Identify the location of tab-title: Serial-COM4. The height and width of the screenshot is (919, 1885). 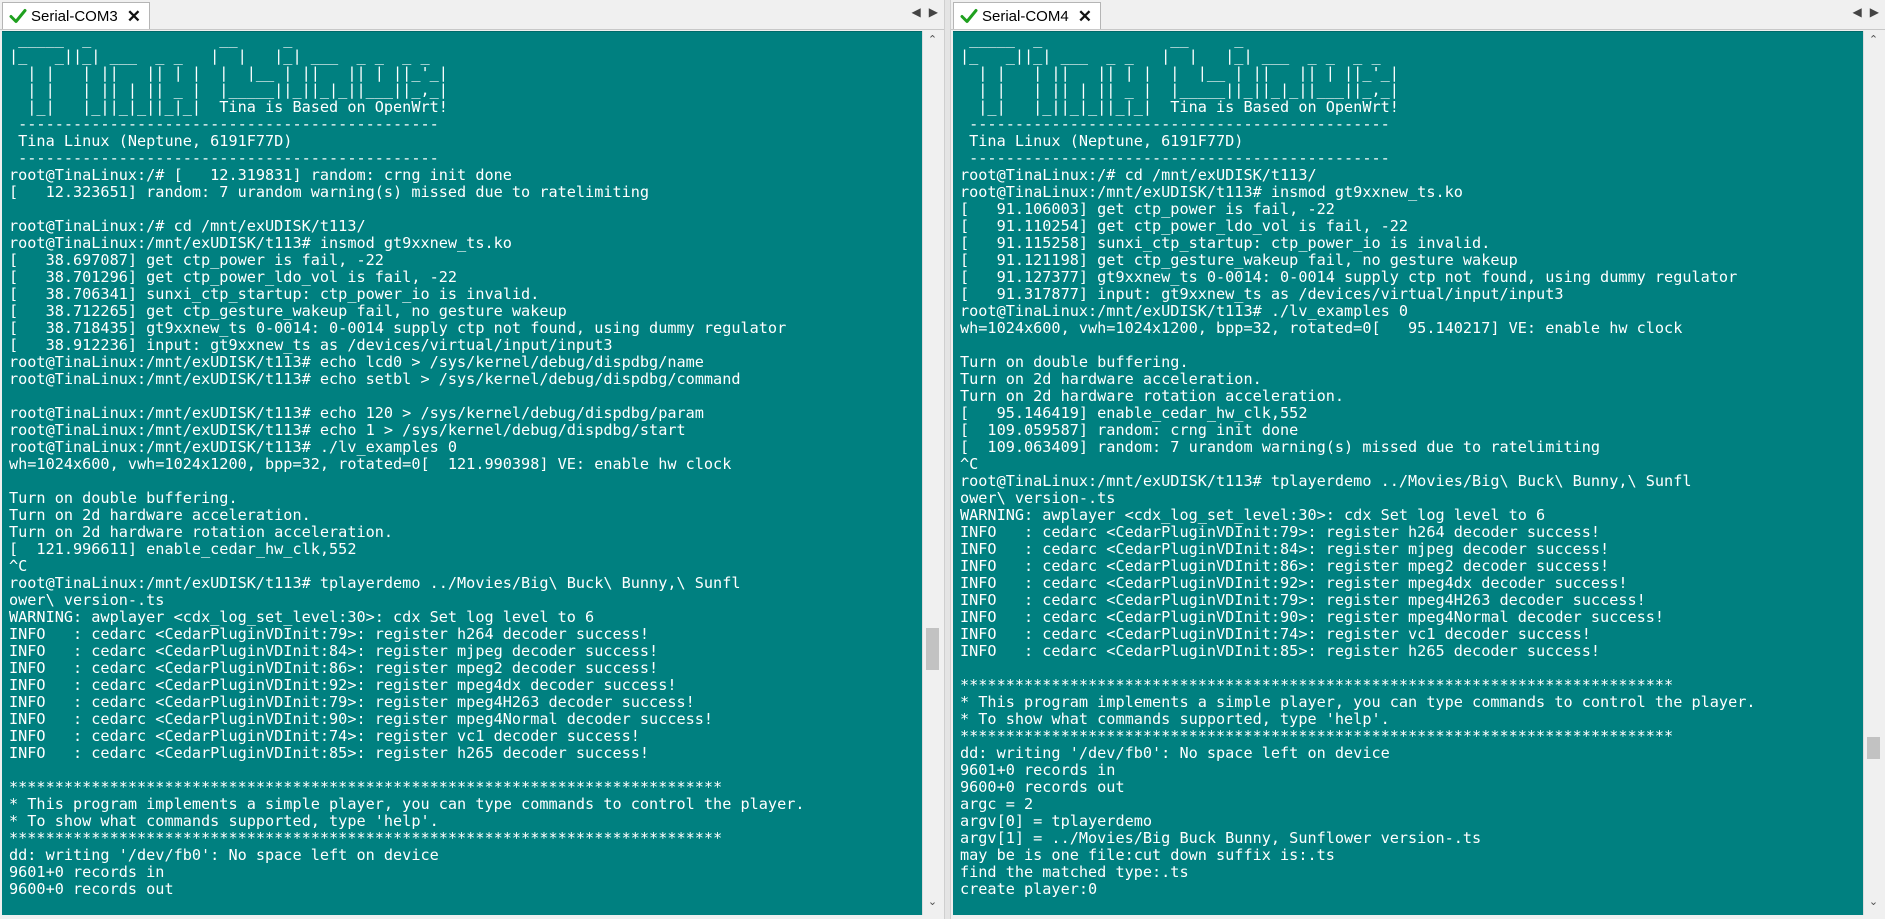
(1025, 16).